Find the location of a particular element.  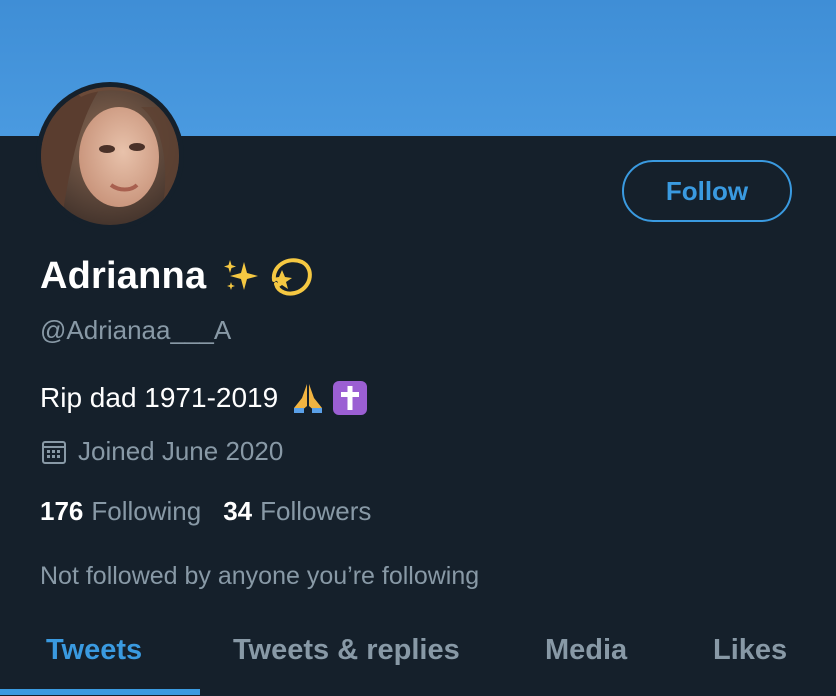

active-tab-indicator is located at coordinates (100, 692).